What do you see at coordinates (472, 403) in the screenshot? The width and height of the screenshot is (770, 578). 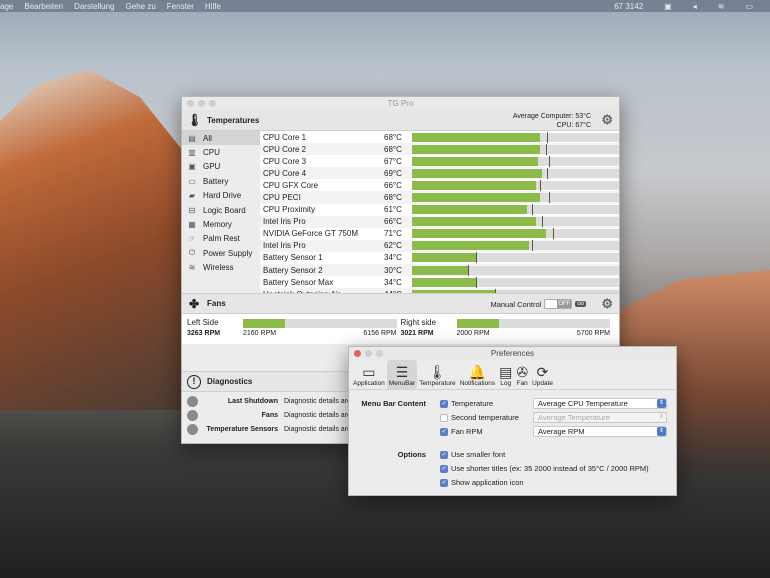 I see `checkbox-label: Temperature` at bounding box center [472, 403].